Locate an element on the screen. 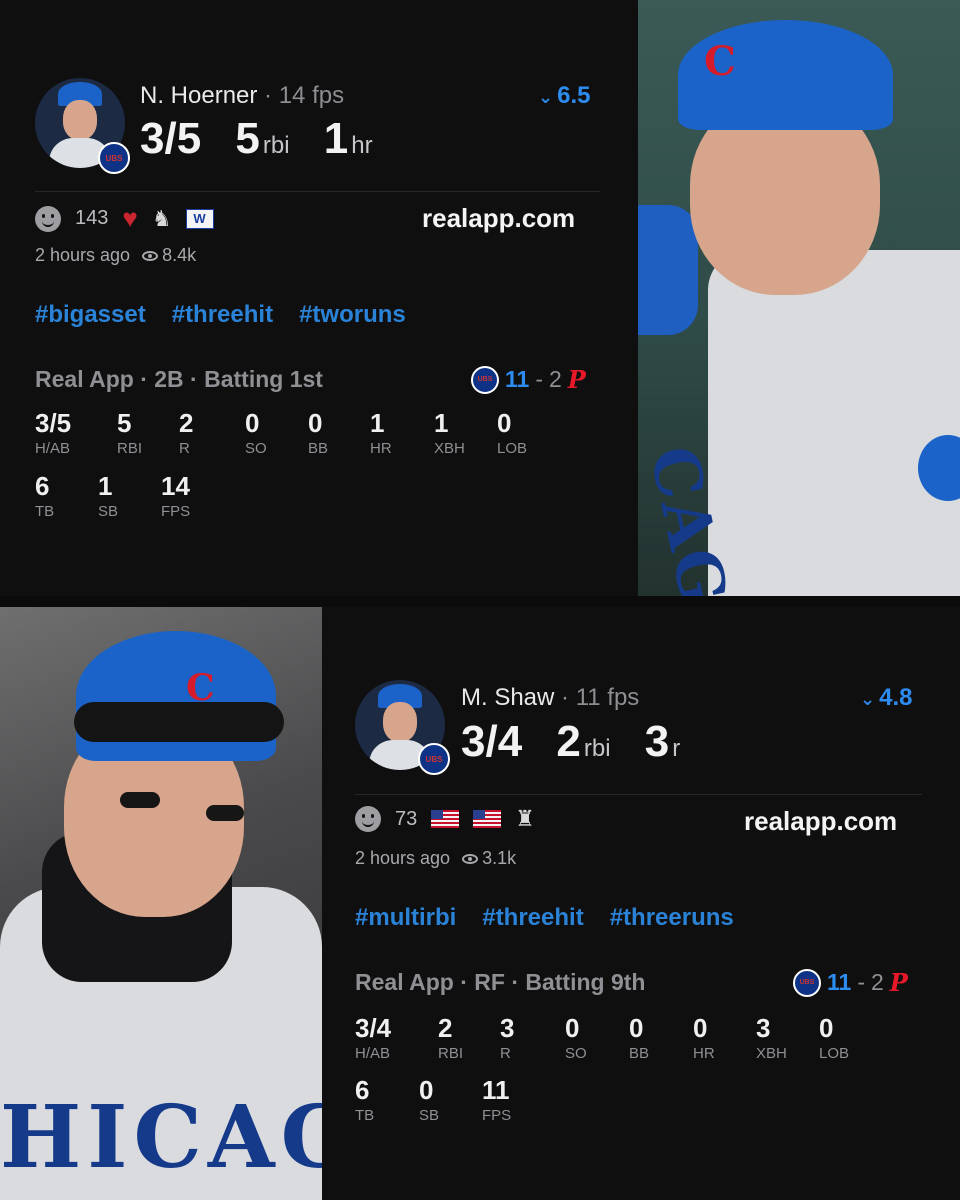  view-count: 3.1k is located at coordinates (499, 858).